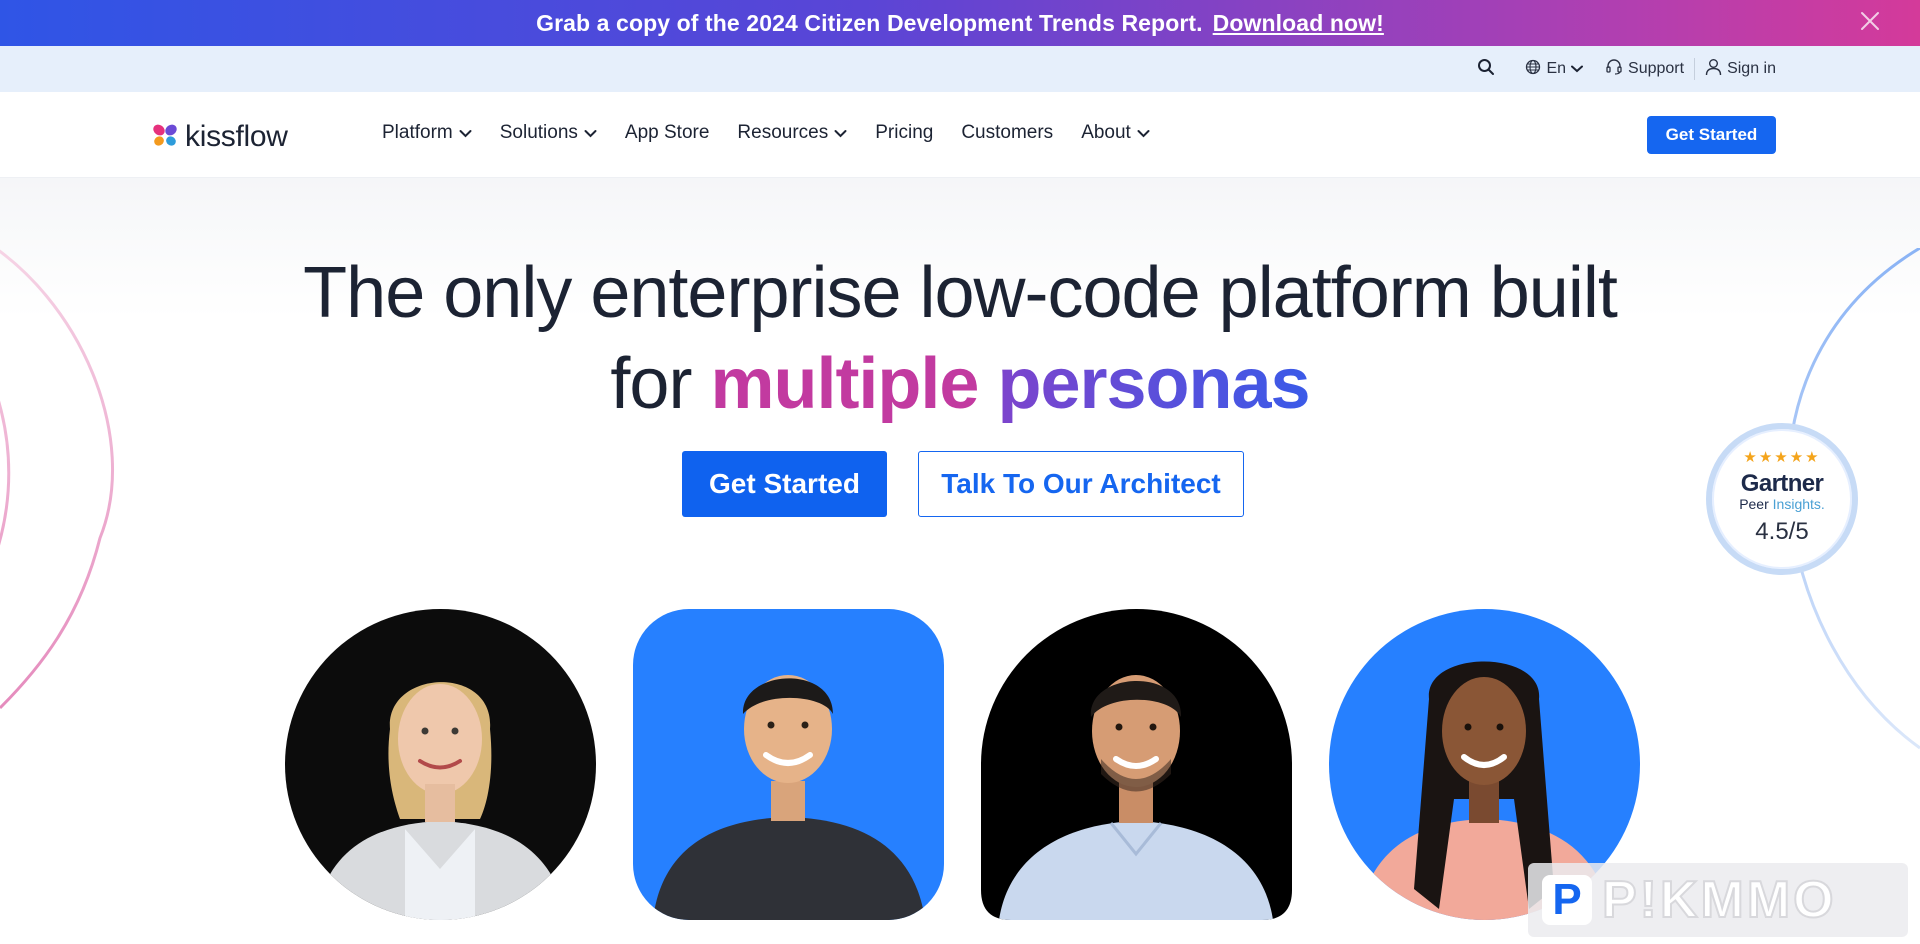 The height and width of the screenshot is (944, 1920). What do you see at coordinates (1870, 21) in the screenshot?
I see `close-icon` at bounding box center [1870, 21].